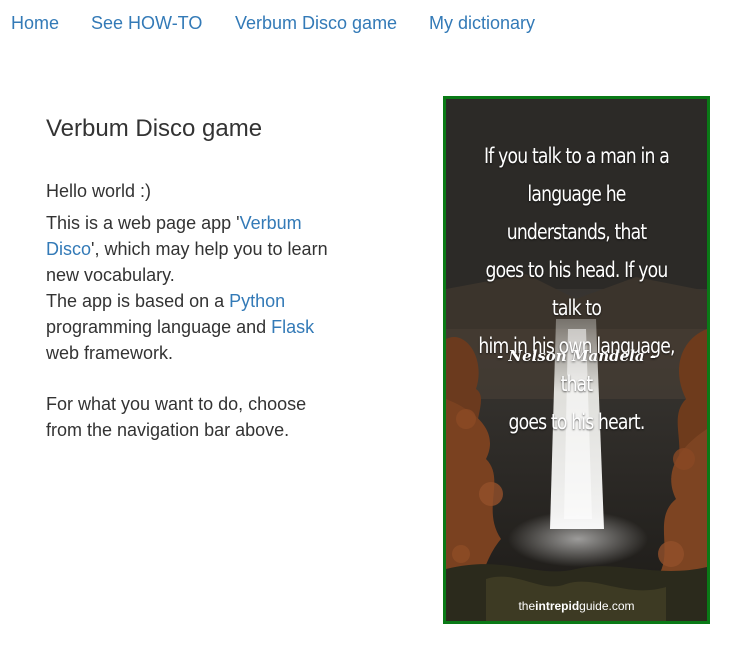  What do you see at coordinates (143, 223) in the screenshot?
I see `intro-text-before: This is a web page app '` at bounding box center [143, 223].